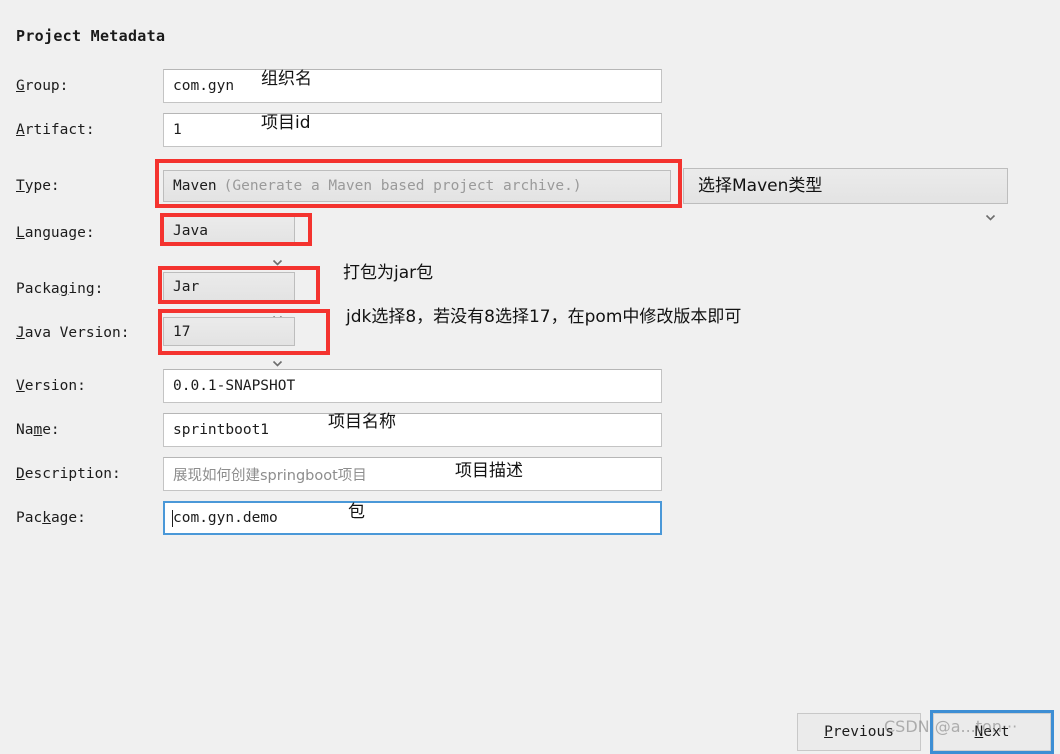 The width and height of the screenshot is (1060, 754). I want to click on form-row-artifact: Artifact: 1, so click(530, 130).